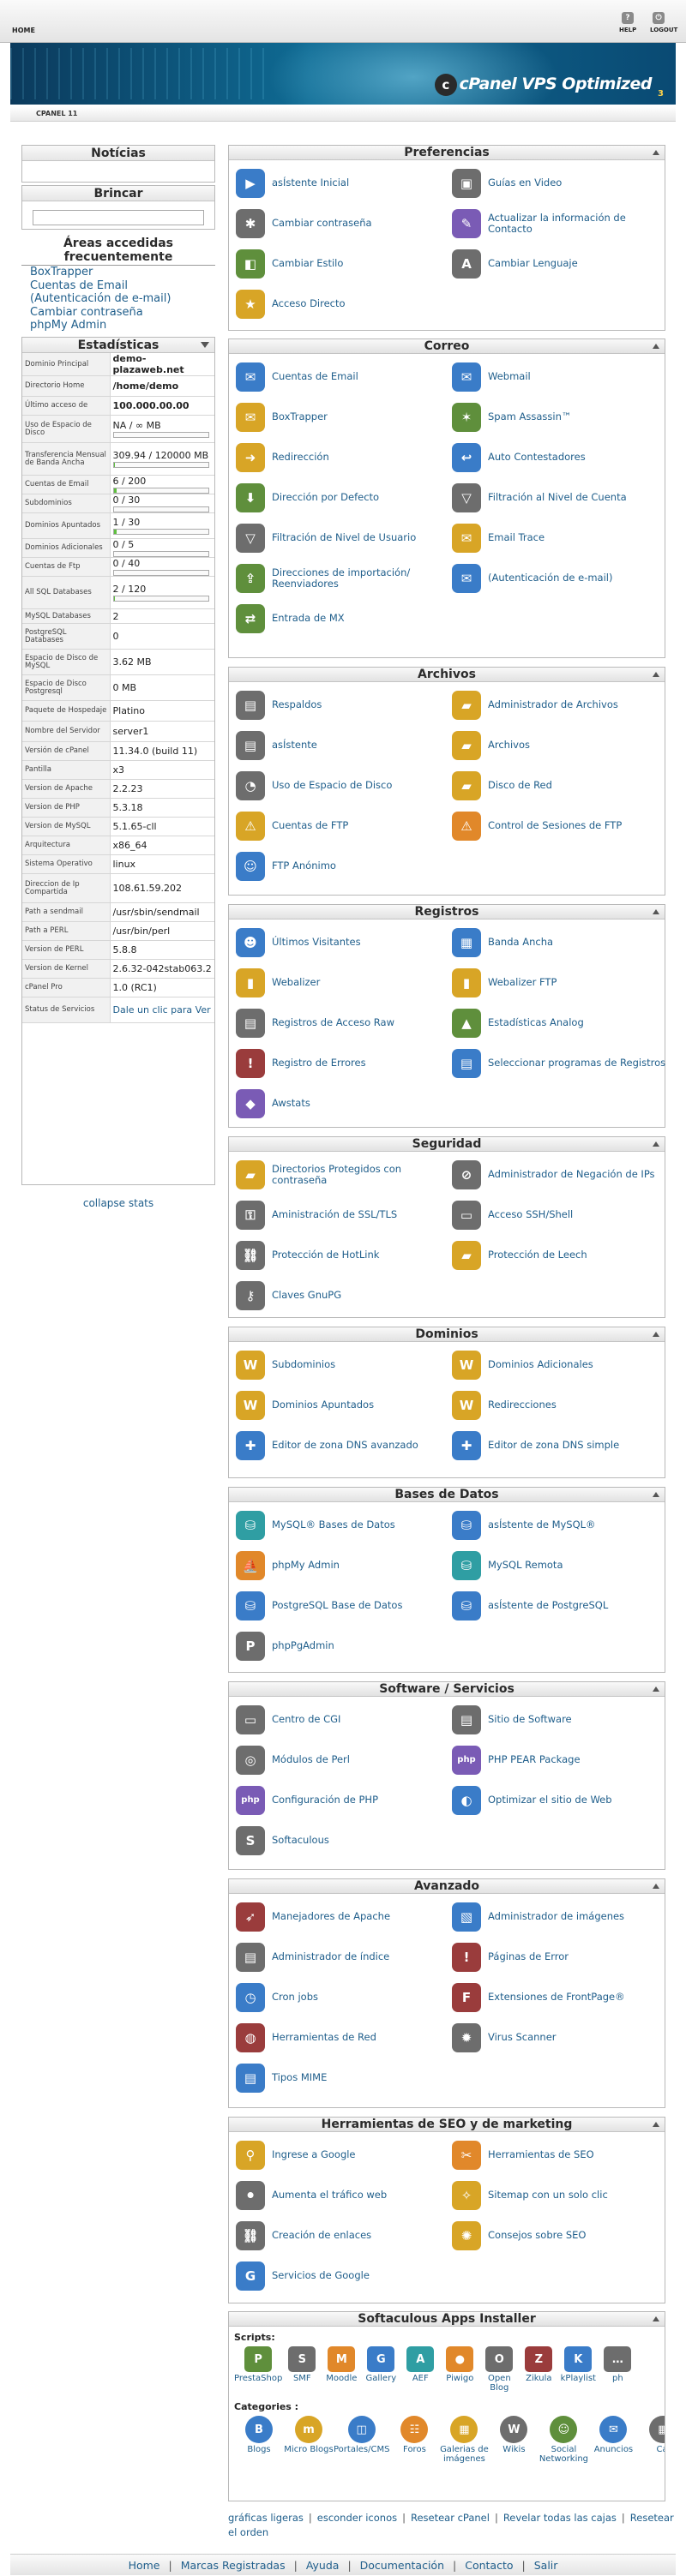 This screenshot has height=2576, width=686. Describe the element at coordinates (560, 417) in the screenshot. I see `panel-item: ✶Spam Assassin™` at that location.